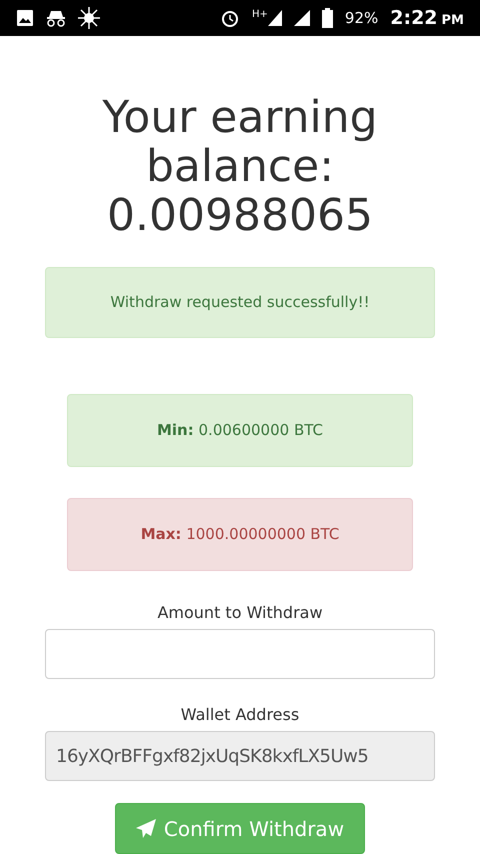  What do you see at coordinates (260, 15) in the screenshot?
I see `network-type: H+` at bounding box center [260, 15].